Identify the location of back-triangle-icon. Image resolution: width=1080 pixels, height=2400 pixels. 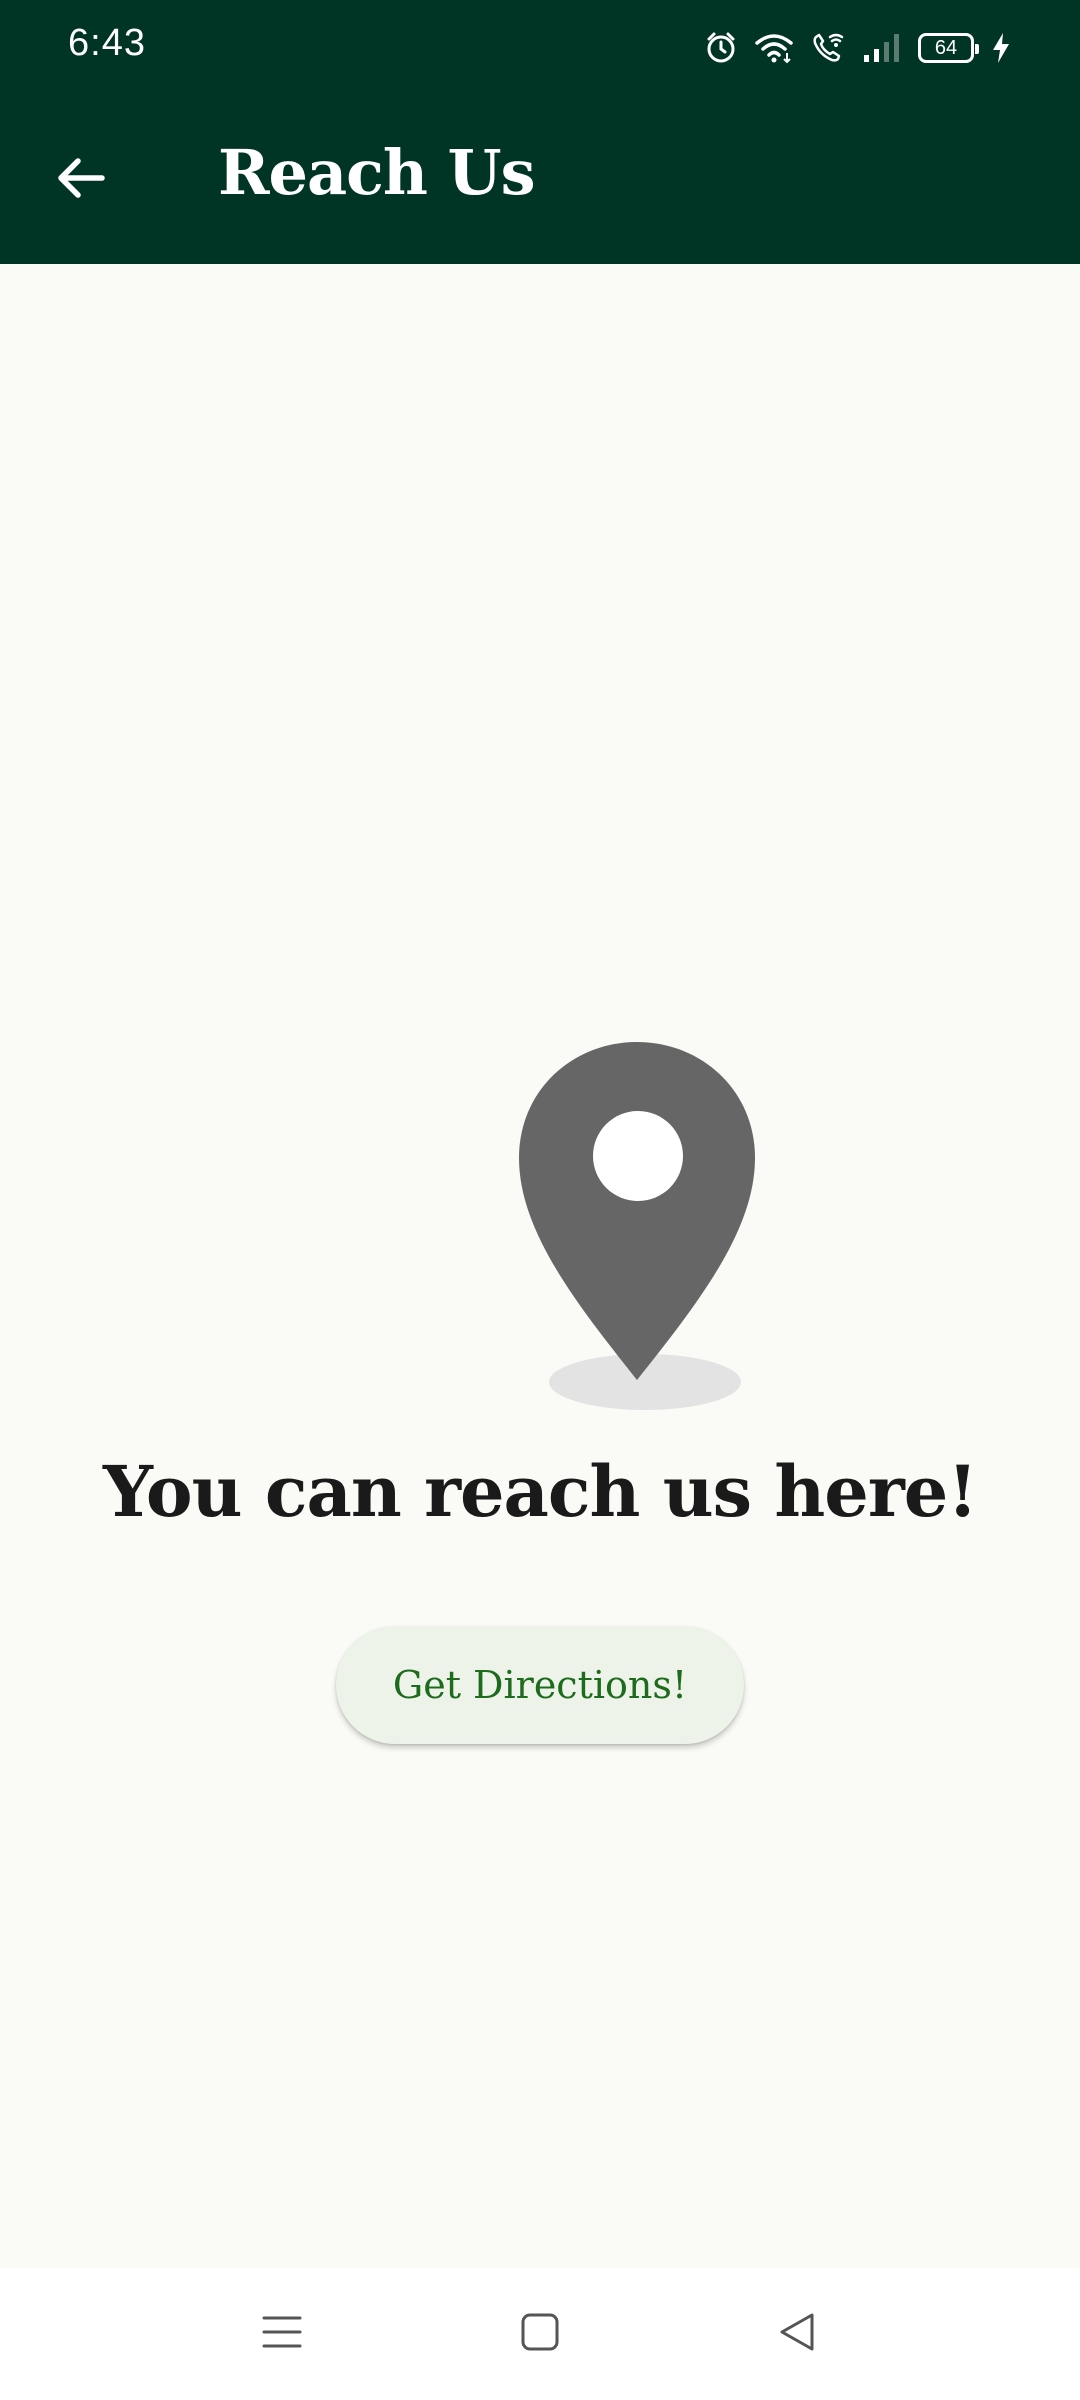
(798, 2334).